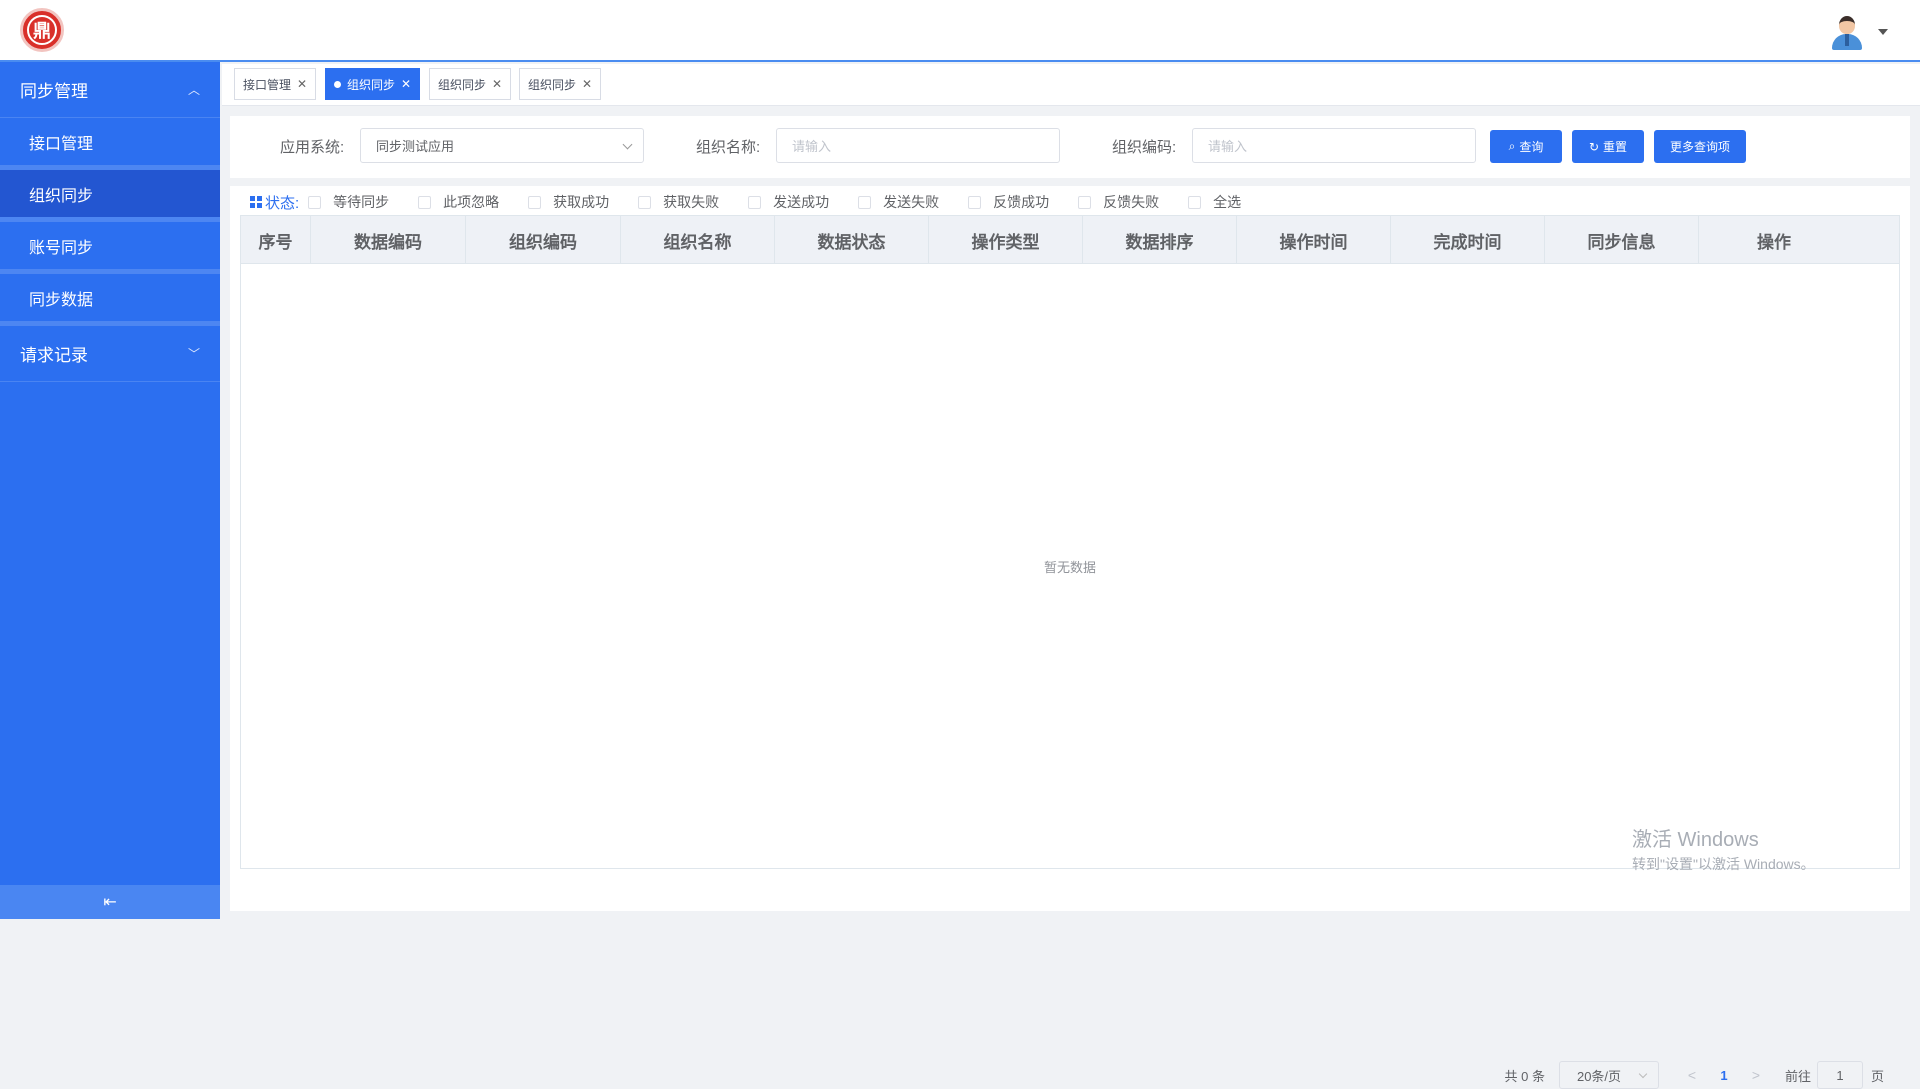 This screenshot has width=1920, height=1089. I want to click on column-header: 组织名称, so click(698, 240).